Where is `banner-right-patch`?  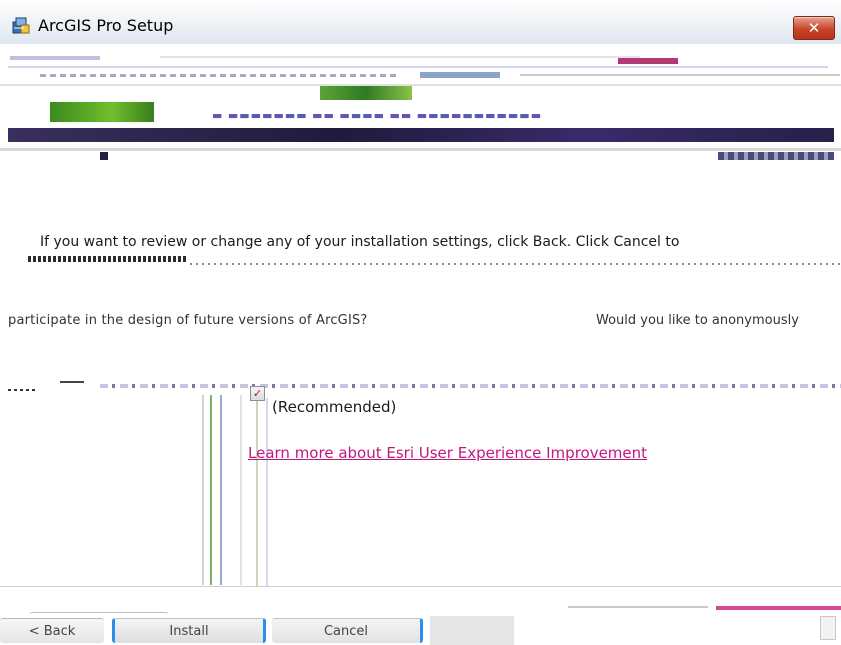
banner-right-patch is located at coordinates (776, 156).